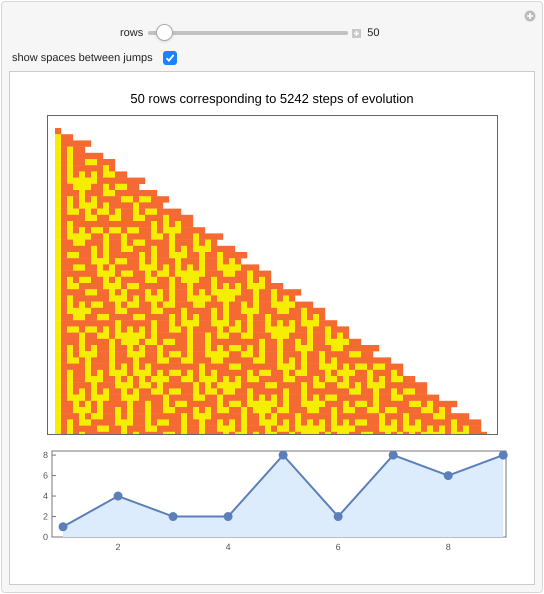  Describe the element at coordinates (45, 537) in the screenshot. I see `y-tick-label: 0` at that location.